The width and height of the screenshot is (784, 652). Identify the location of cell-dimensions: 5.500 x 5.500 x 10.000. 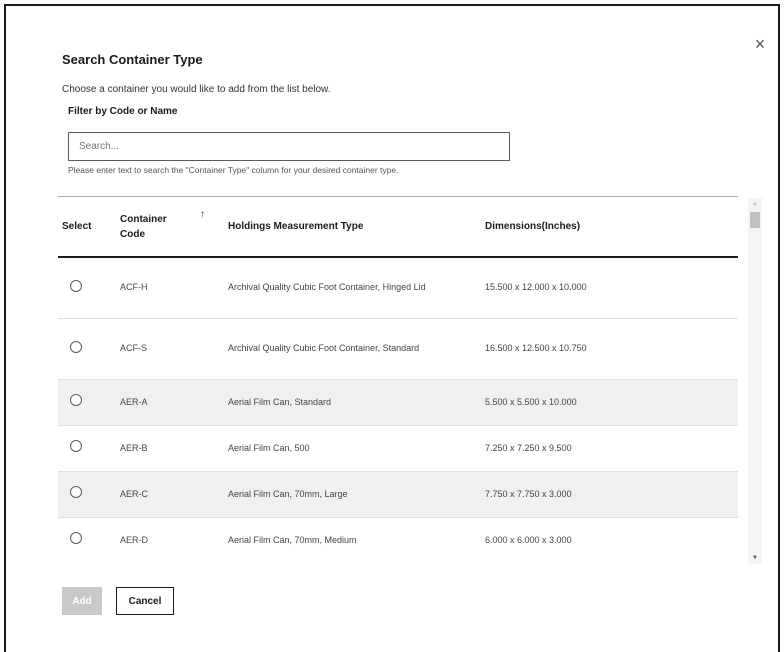
(531, 401).